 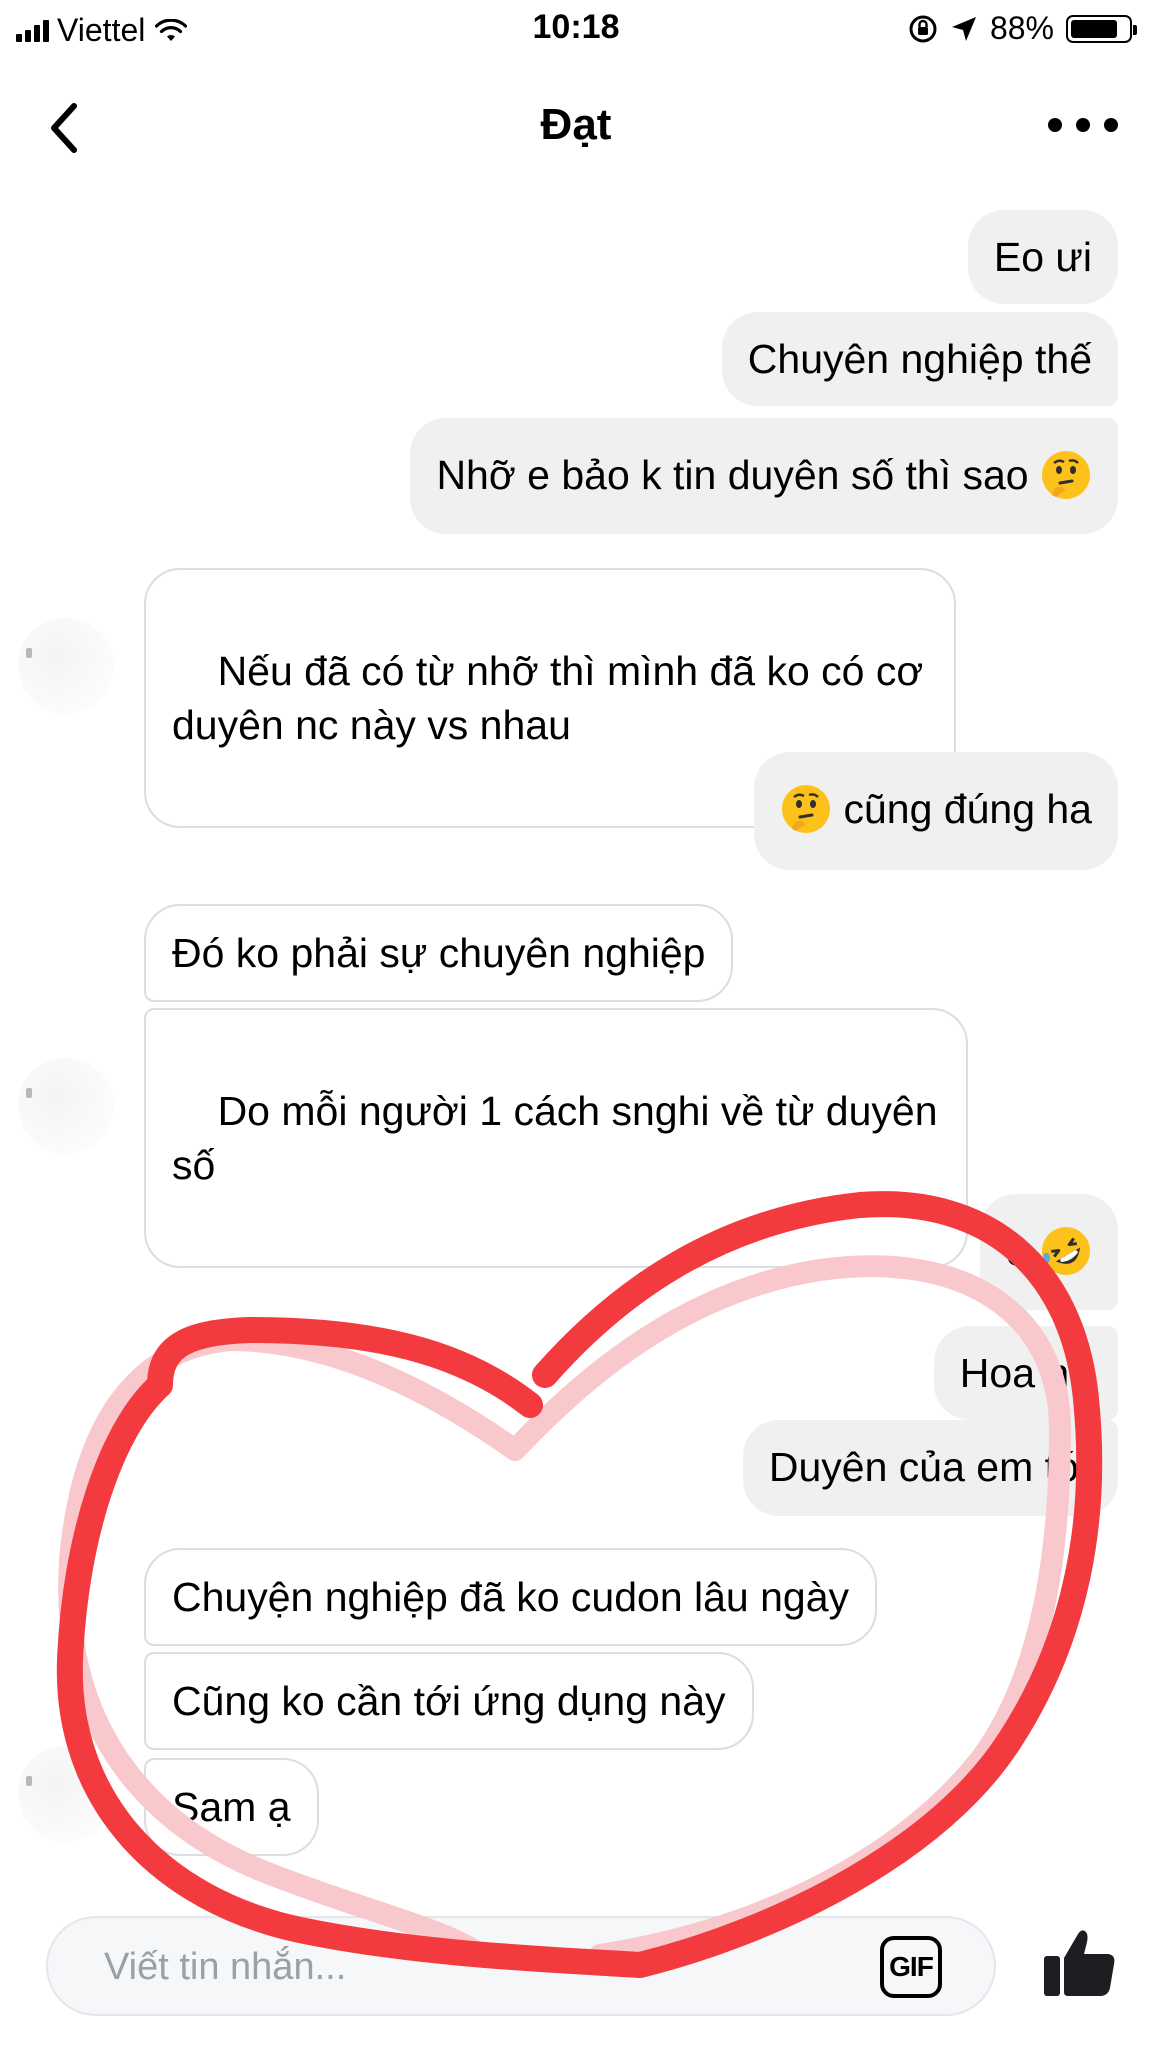 I want to click on chat-header: Đạt, so click(x=576, y=128).